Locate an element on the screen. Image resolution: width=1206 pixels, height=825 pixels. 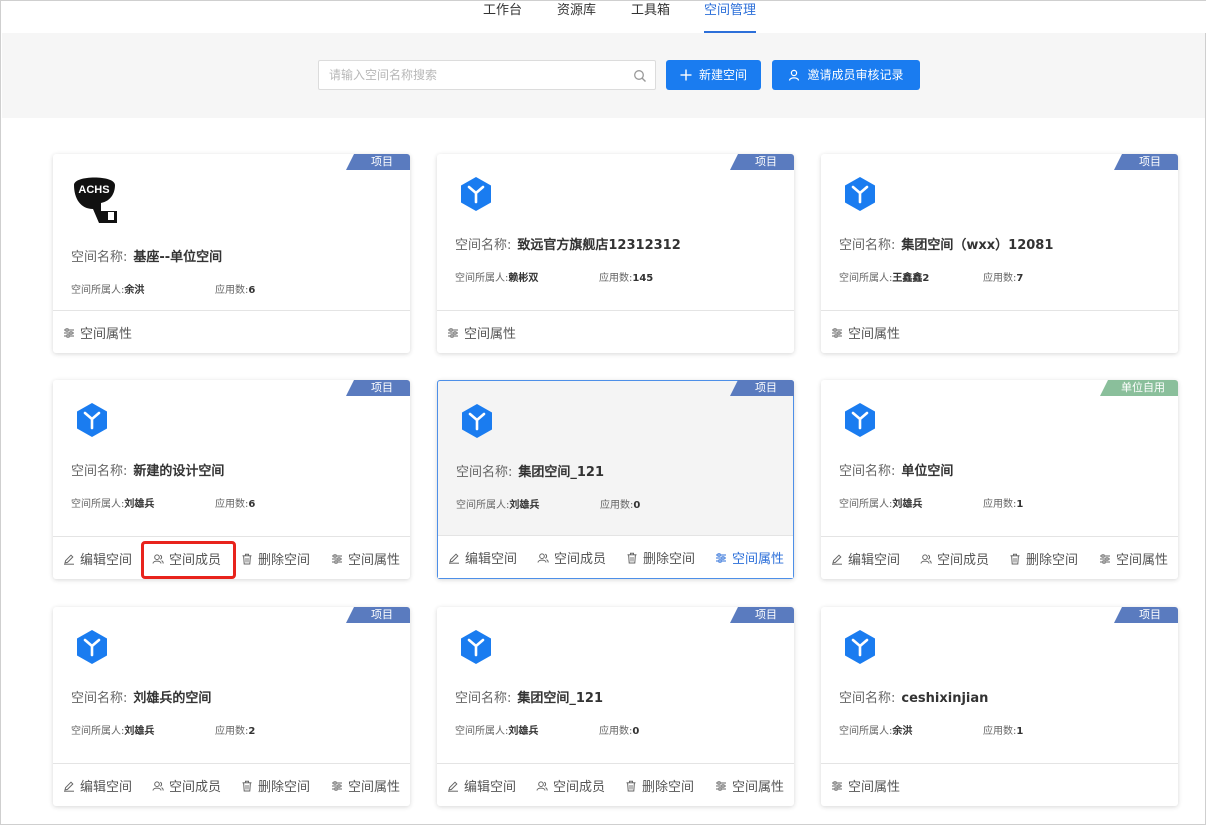
owner-value: 王鑫鑫2 is located at coordinates (911, 278).